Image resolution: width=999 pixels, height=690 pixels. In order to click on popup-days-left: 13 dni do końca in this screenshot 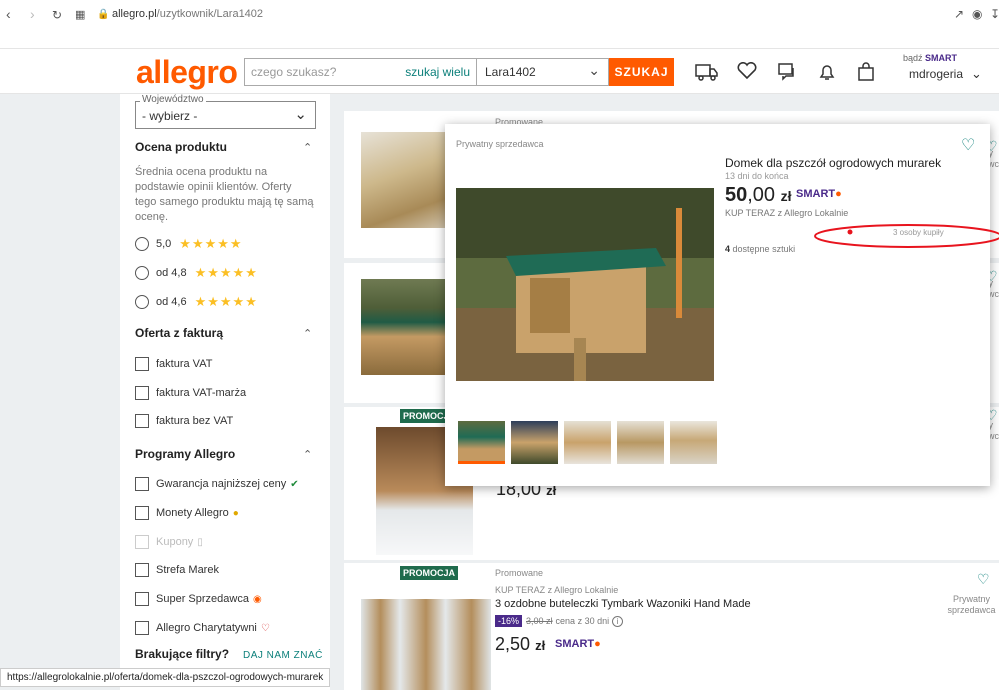, I will do `click(757, 176)`.